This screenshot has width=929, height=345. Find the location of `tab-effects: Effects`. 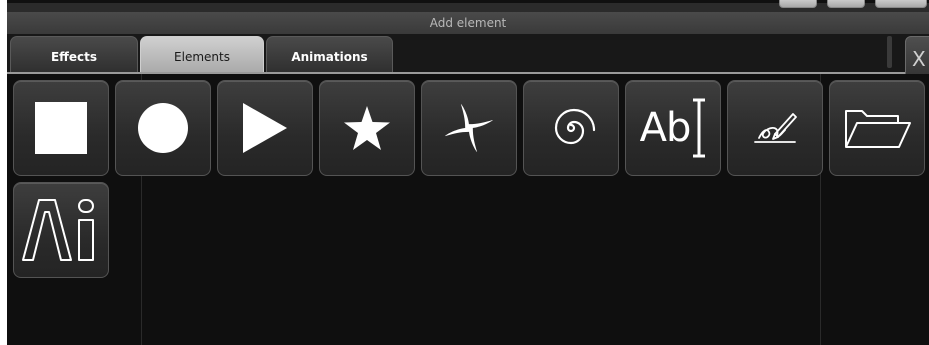

tab-effects: Effects is located at coordinates (74, 55).